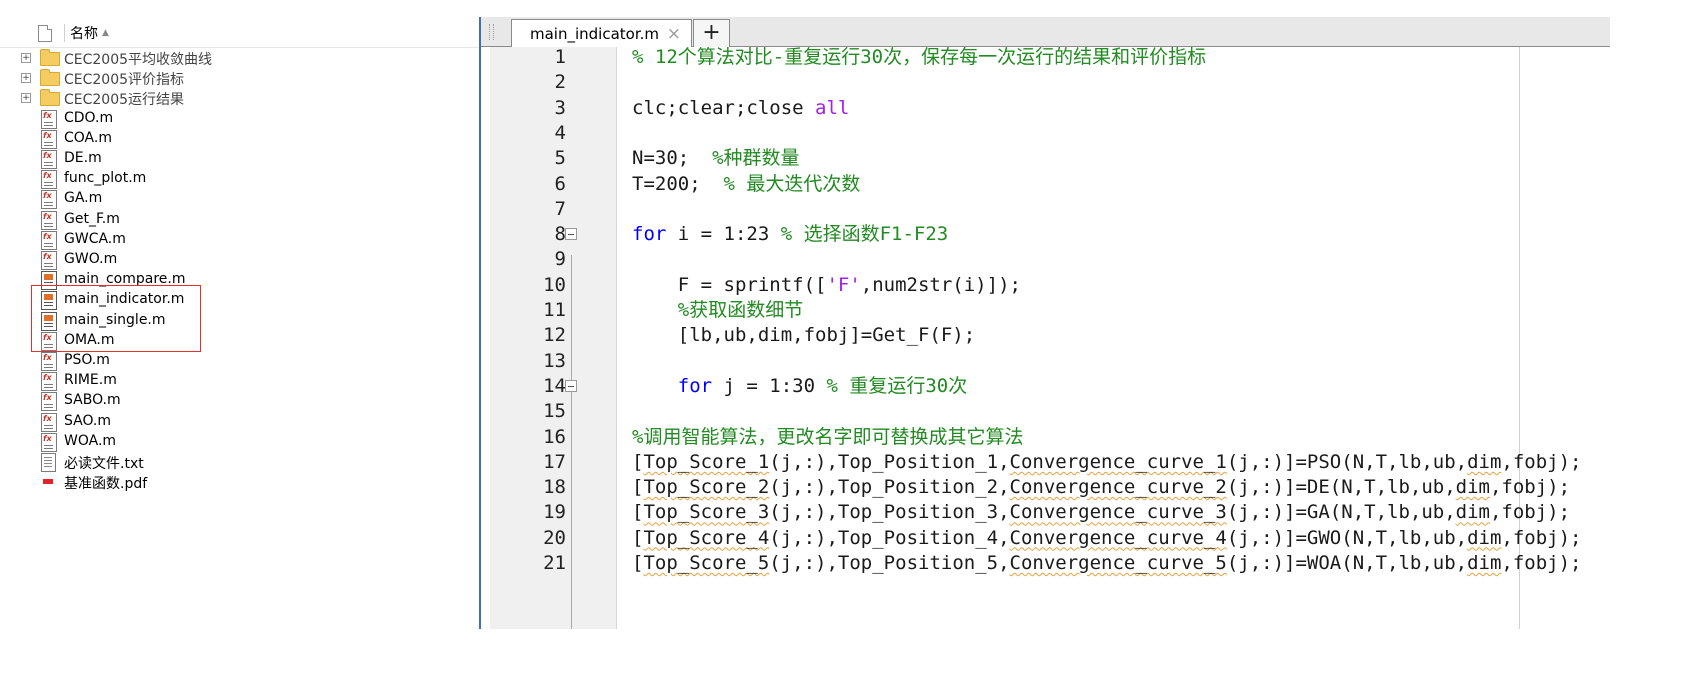  What do you see at coordinates (554, 335) in the screenshot?
I see `line-number: 12` at bounding box center [554, 335].